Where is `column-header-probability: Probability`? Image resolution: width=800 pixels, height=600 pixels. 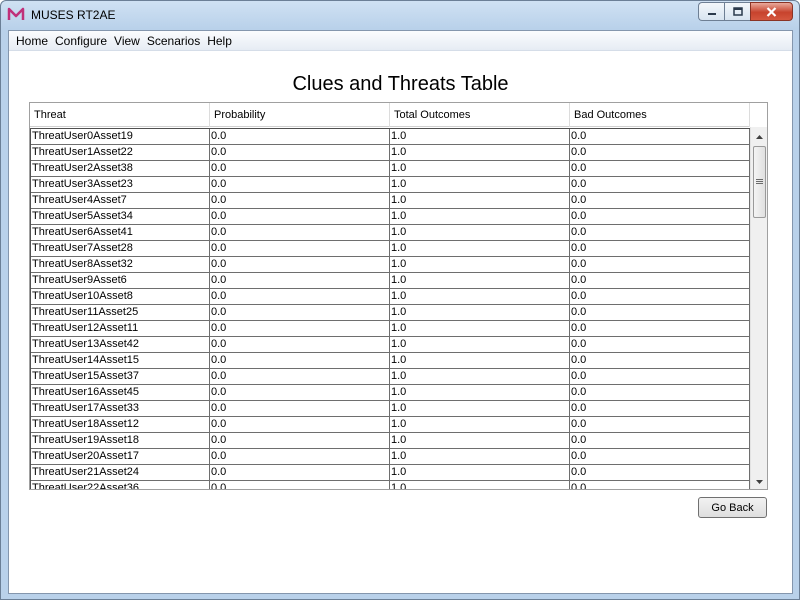
column-header-probability: Probability is located at coordinates (300, 115).